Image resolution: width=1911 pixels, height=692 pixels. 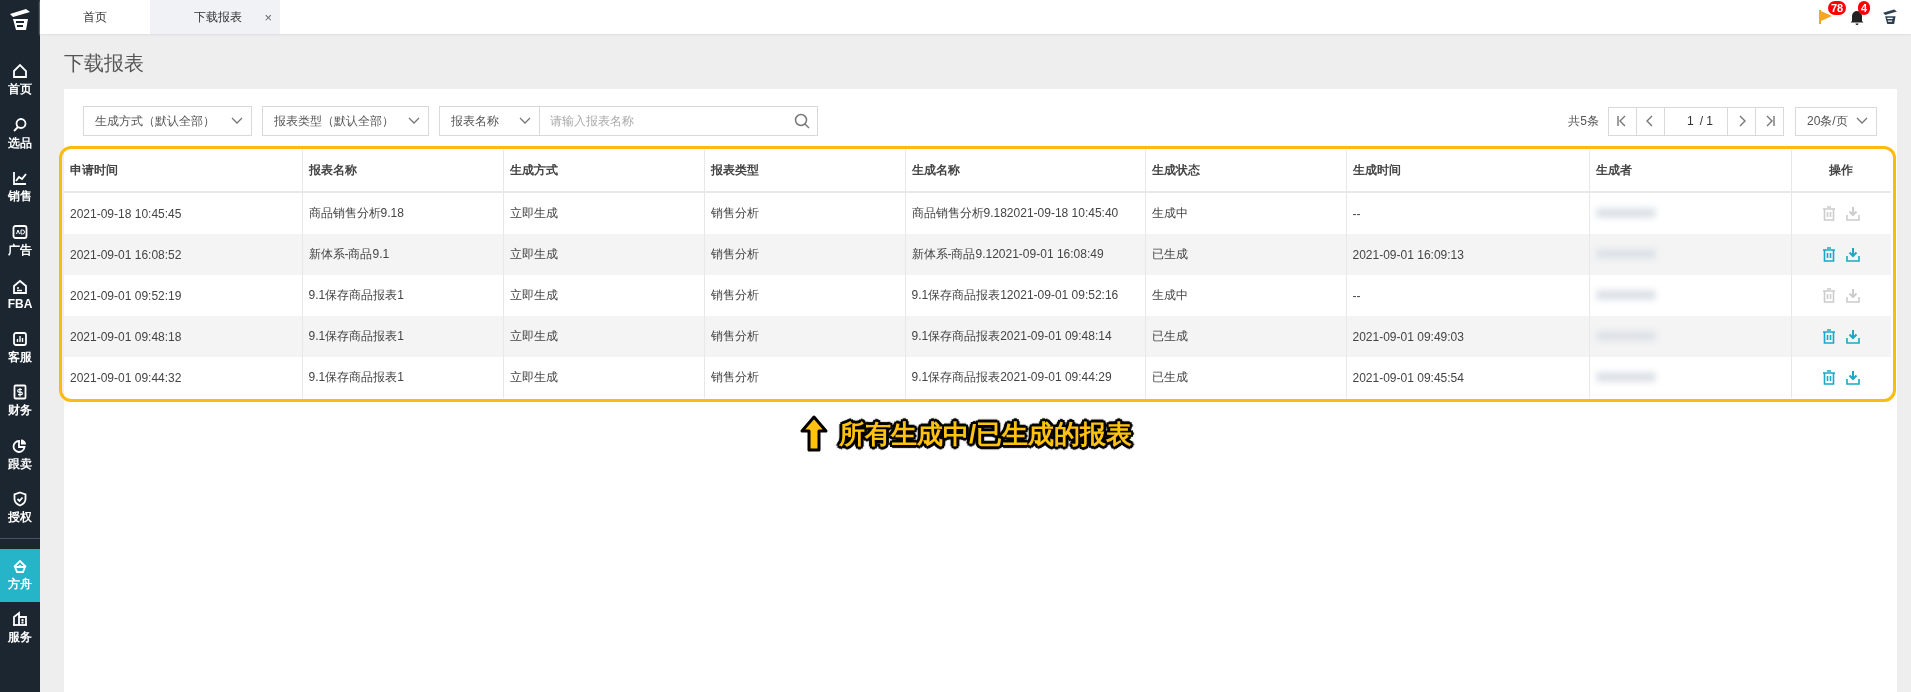 I want to click on page-number: 1, so click(x=1690, y=121).